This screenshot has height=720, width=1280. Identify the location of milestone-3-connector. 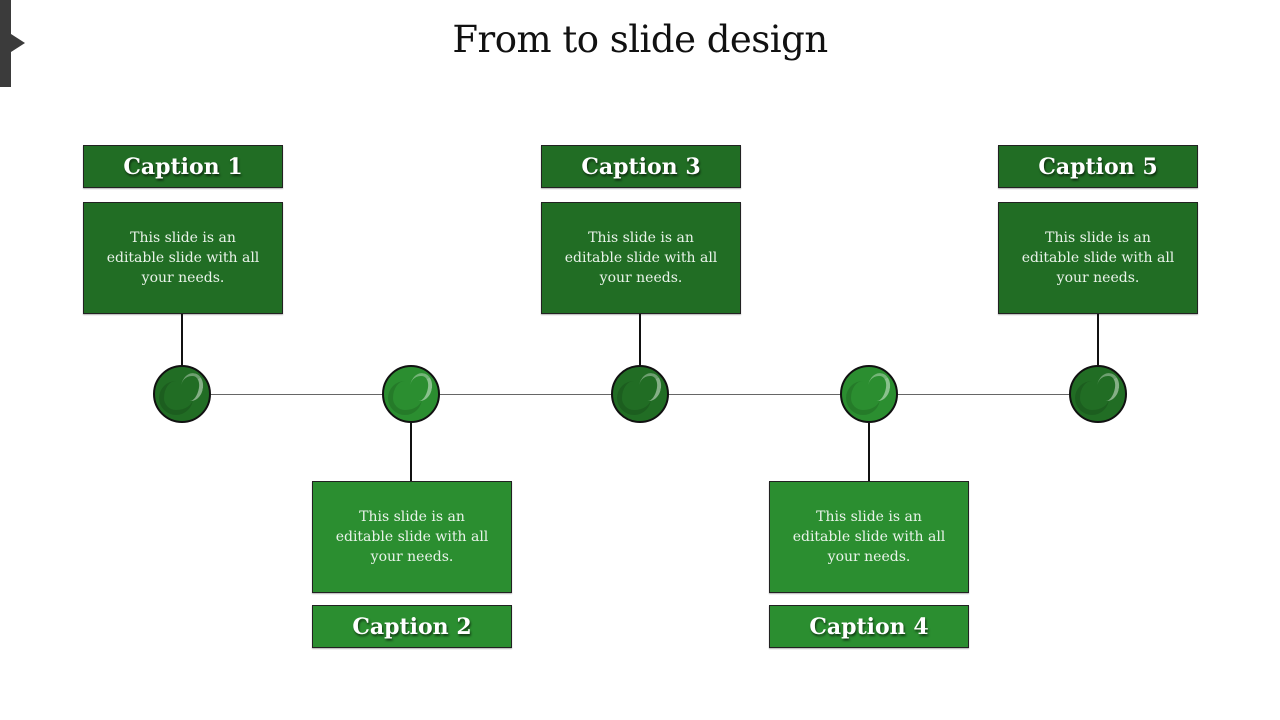
(640, 340).